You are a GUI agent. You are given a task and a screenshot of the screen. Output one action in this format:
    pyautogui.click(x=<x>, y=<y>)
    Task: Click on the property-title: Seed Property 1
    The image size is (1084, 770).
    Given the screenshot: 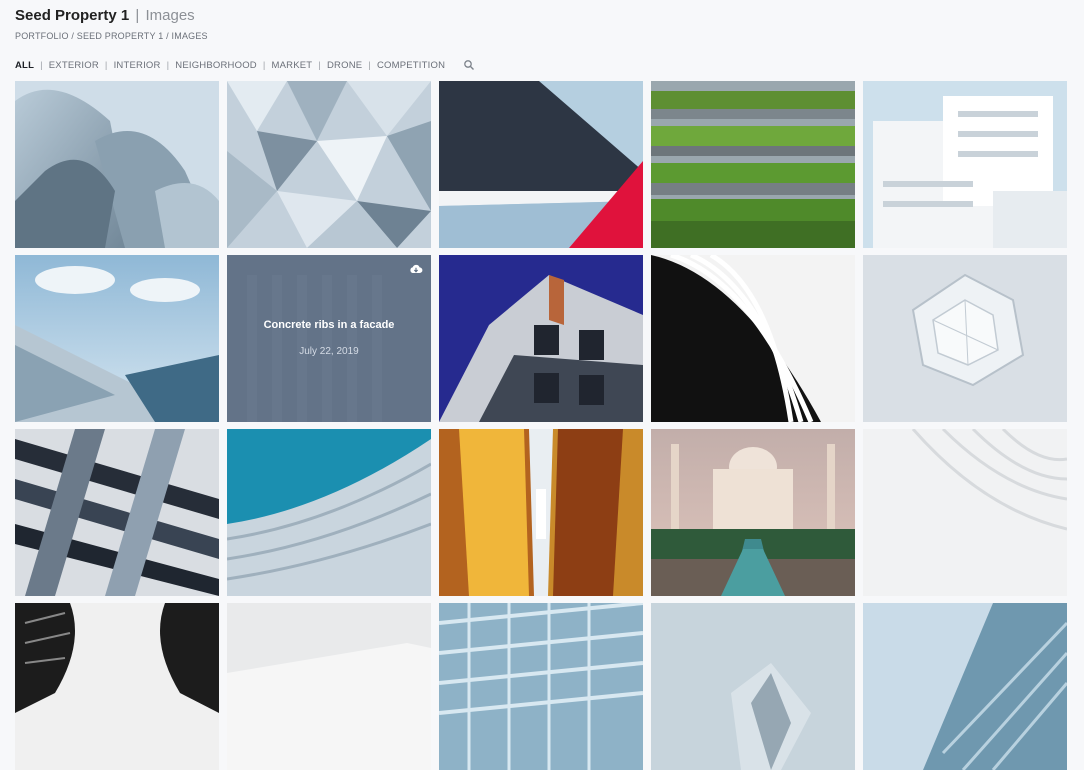 What is the action you would take?
    pyautogui.click(x=72, y=15)
    